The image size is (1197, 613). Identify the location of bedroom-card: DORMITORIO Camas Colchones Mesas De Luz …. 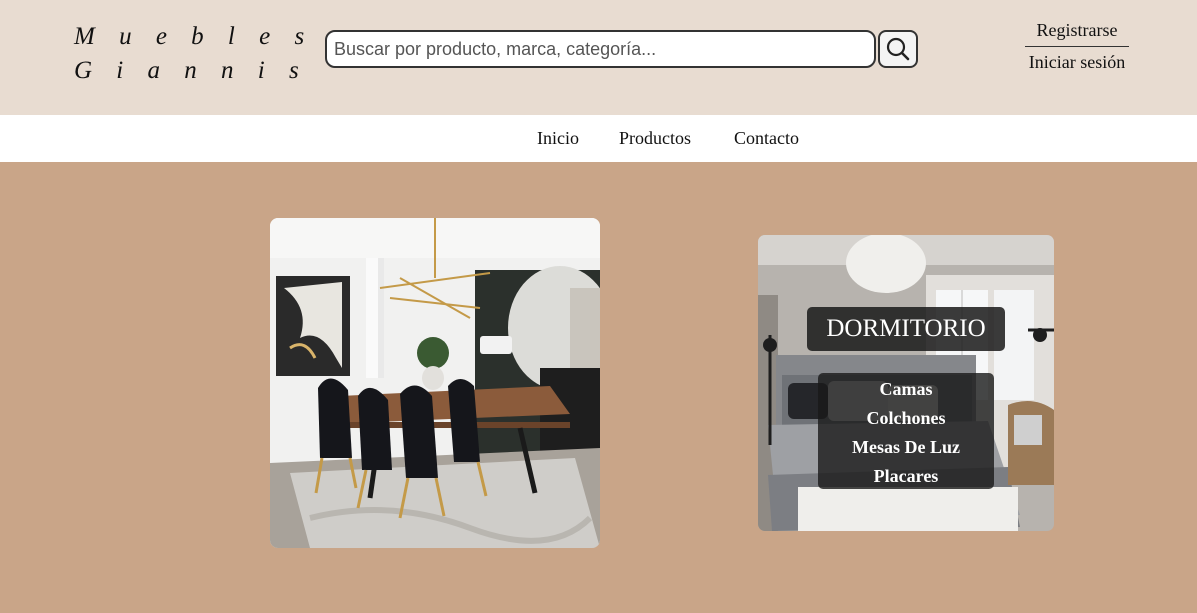
(906, 383).